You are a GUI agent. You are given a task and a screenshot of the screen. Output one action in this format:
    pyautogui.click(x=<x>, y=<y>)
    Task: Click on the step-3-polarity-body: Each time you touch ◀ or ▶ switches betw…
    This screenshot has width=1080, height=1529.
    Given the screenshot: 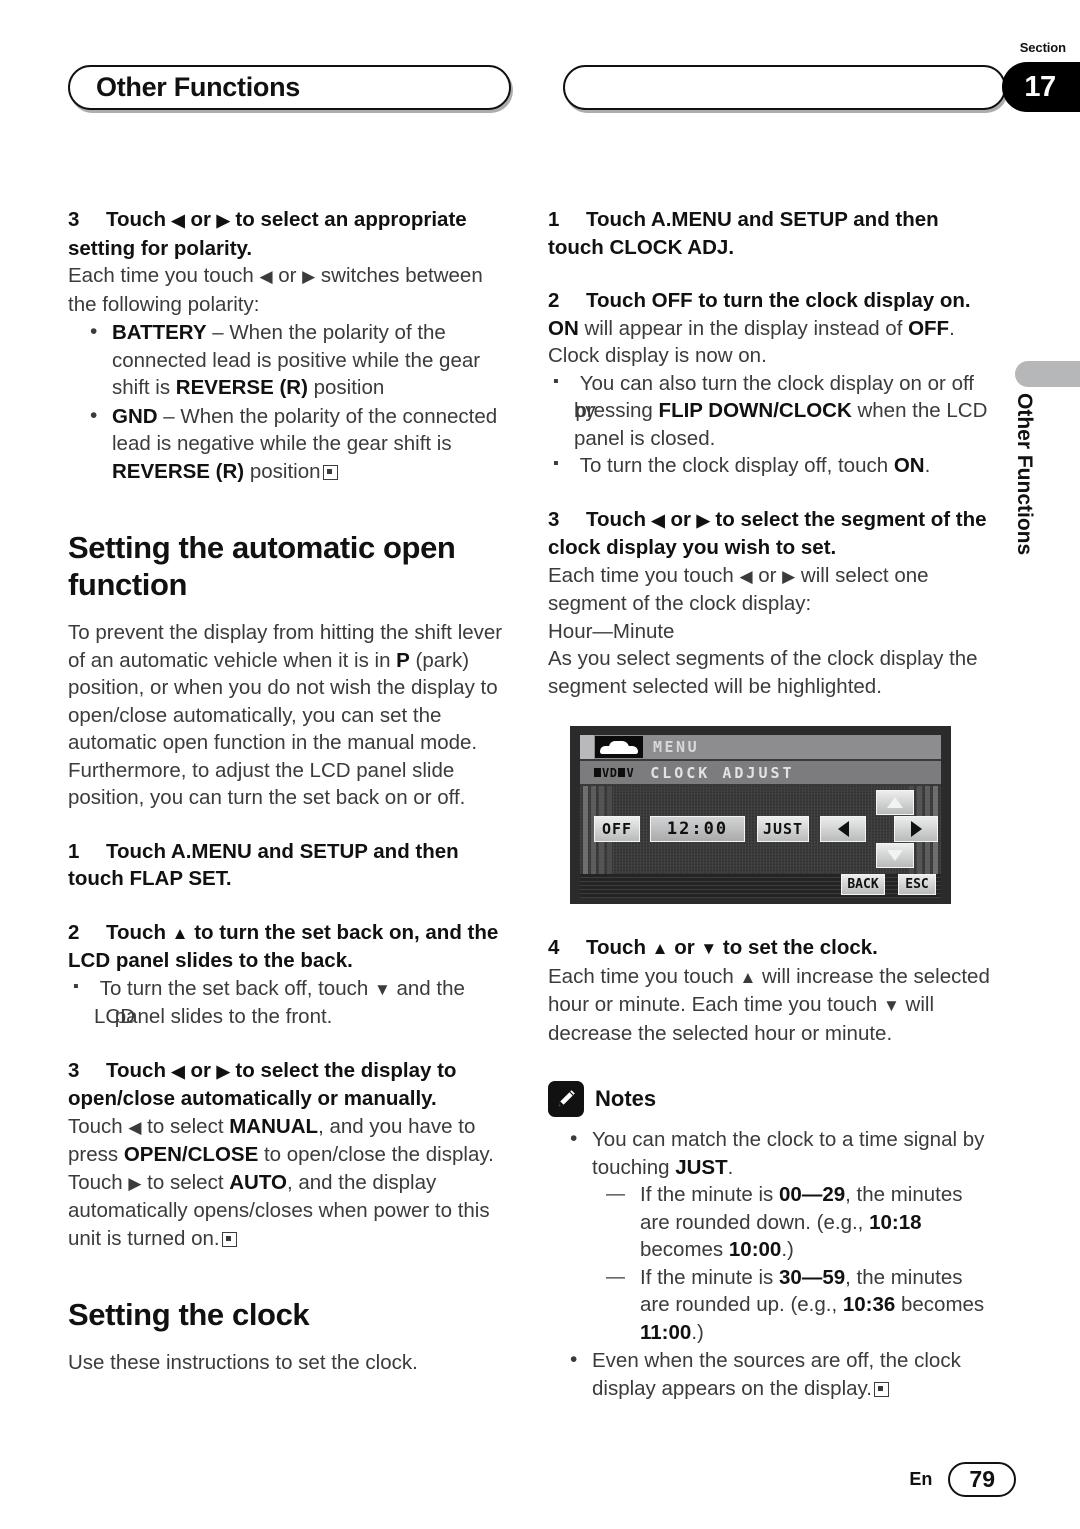 What is the action you would take?
    pyautogui.click(x=275, y=290)
    